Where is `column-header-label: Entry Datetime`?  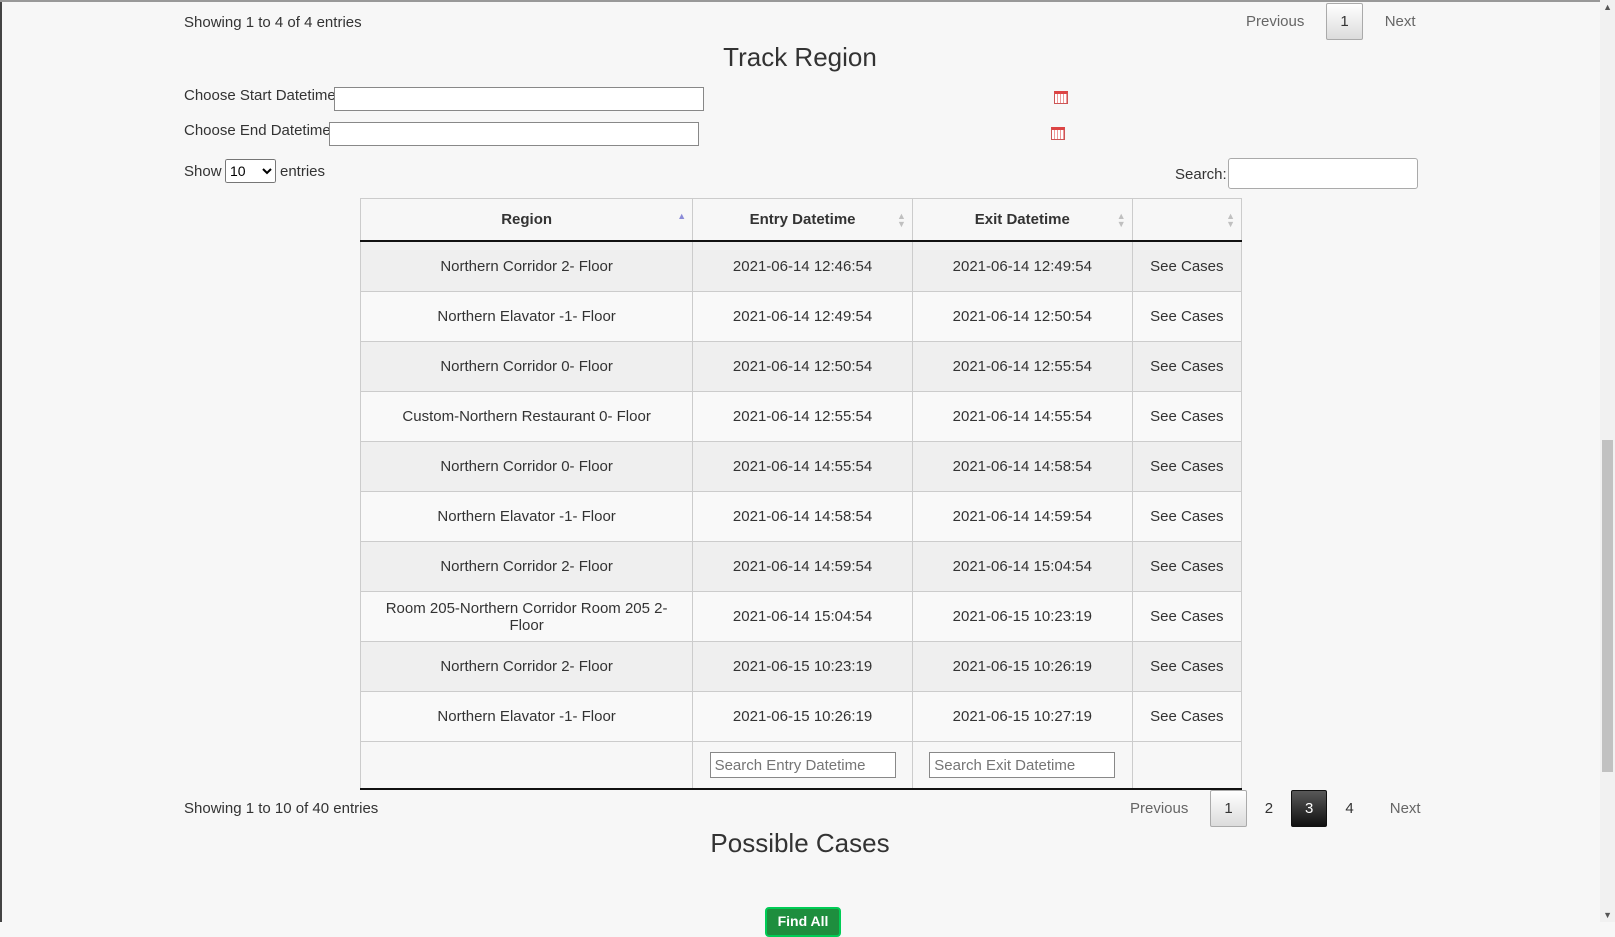 column-header-label: Entry Datetime is located at coordinates (802, 219).